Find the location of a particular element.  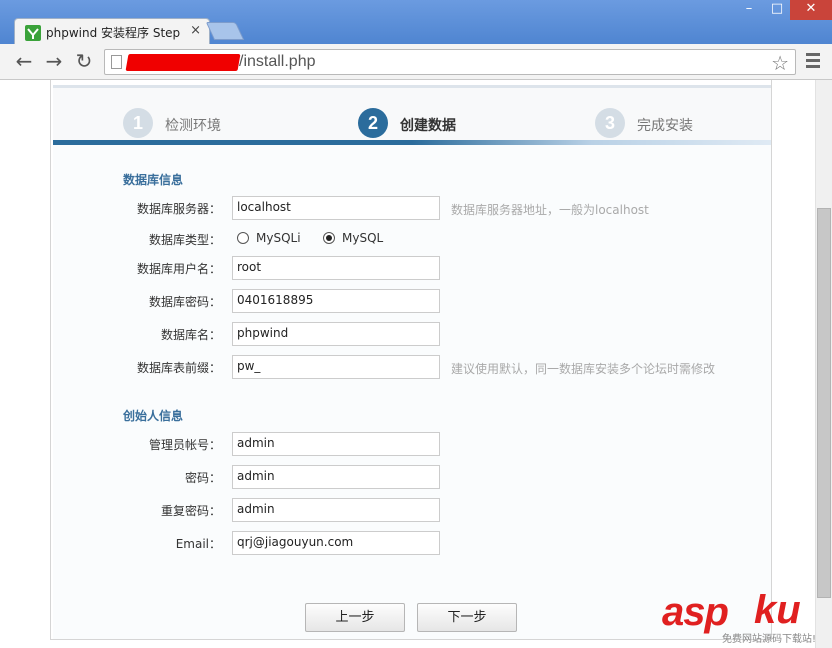

forward-arrow-icon: → is located at coordinates (54, 62).